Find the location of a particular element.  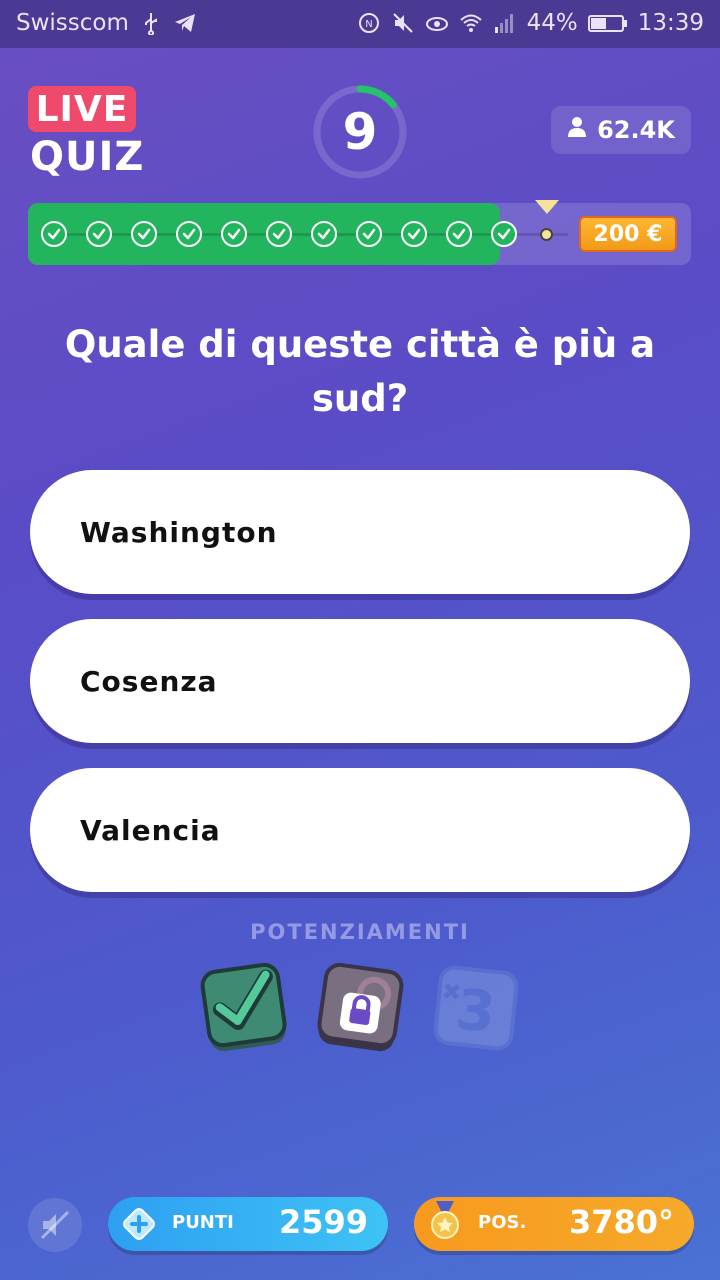

answer-option-3: Valencia is located at coordinates (360, 830).